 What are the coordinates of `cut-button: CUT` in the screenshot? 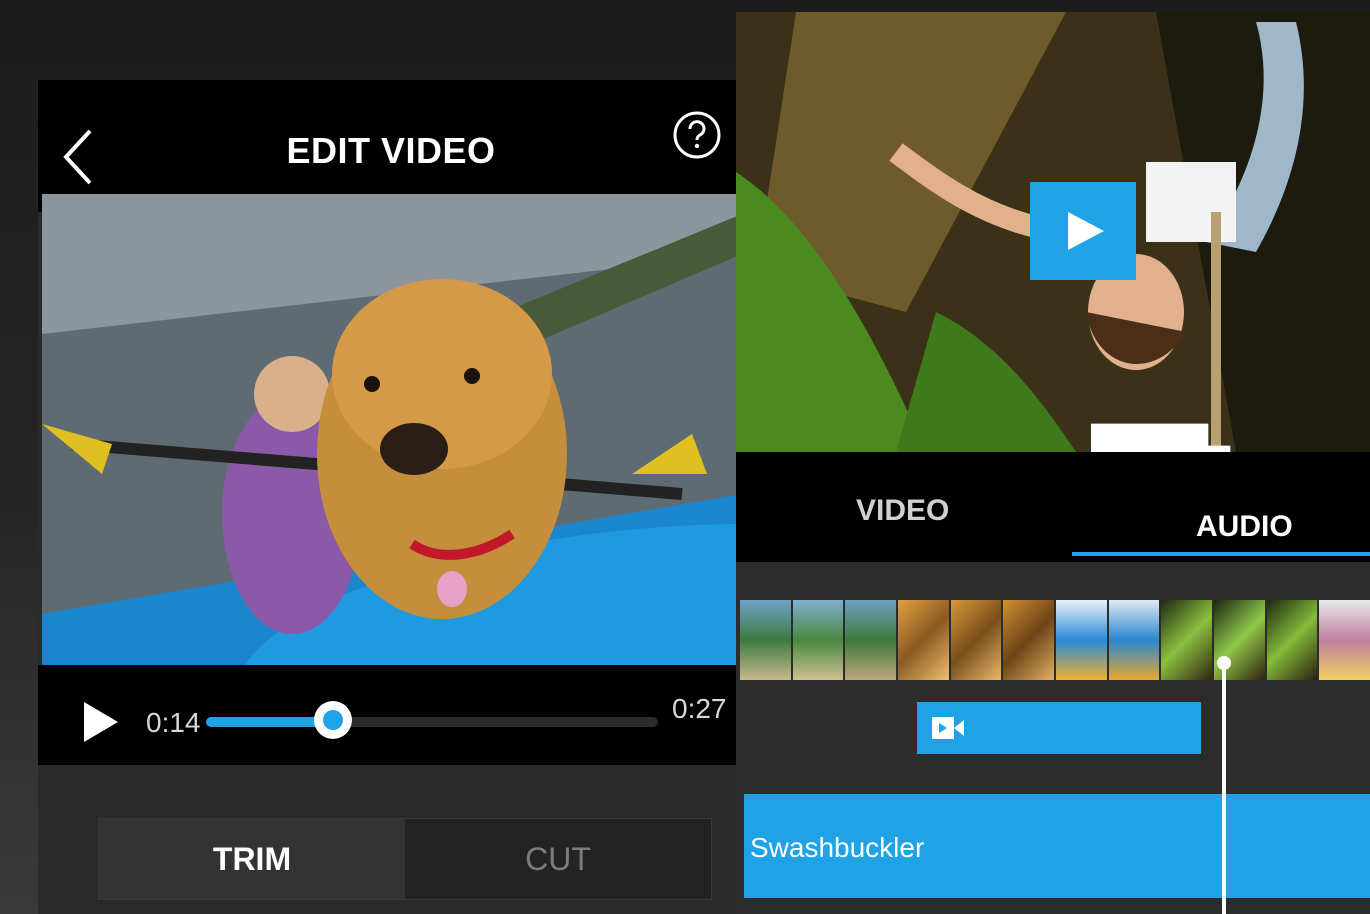 It's located at (558, 859).